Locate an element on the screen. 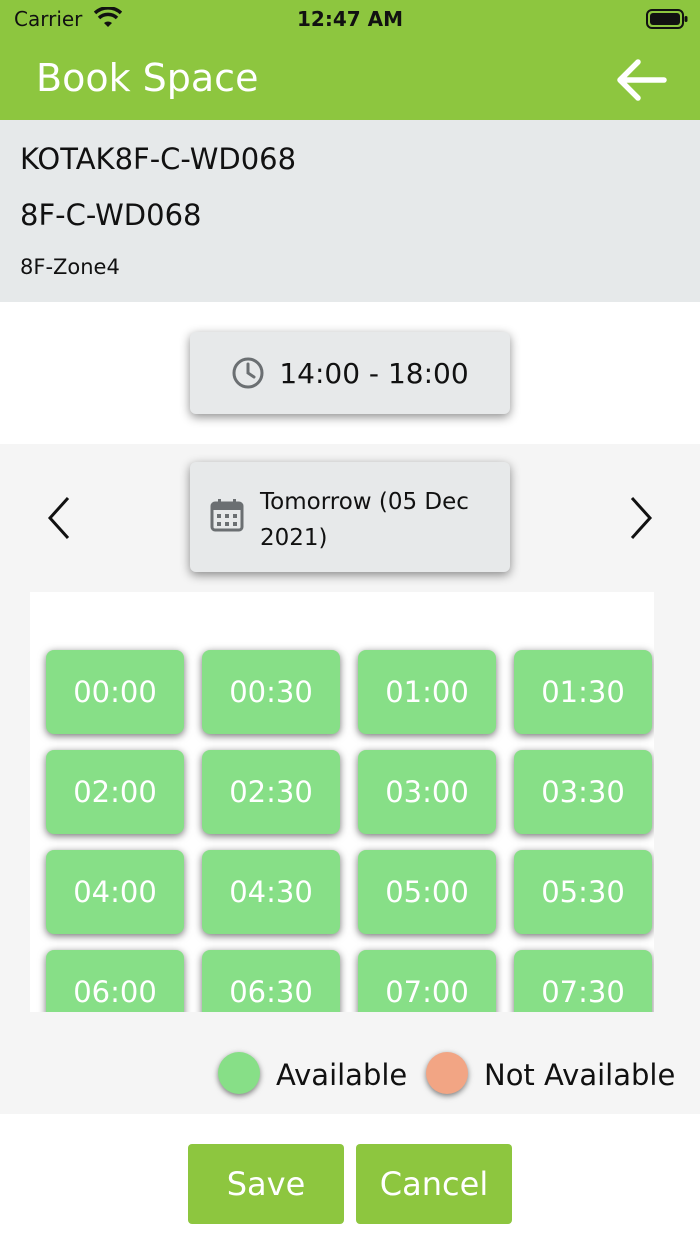  legend: Available Not Available is located at coordinates (350, 1077).